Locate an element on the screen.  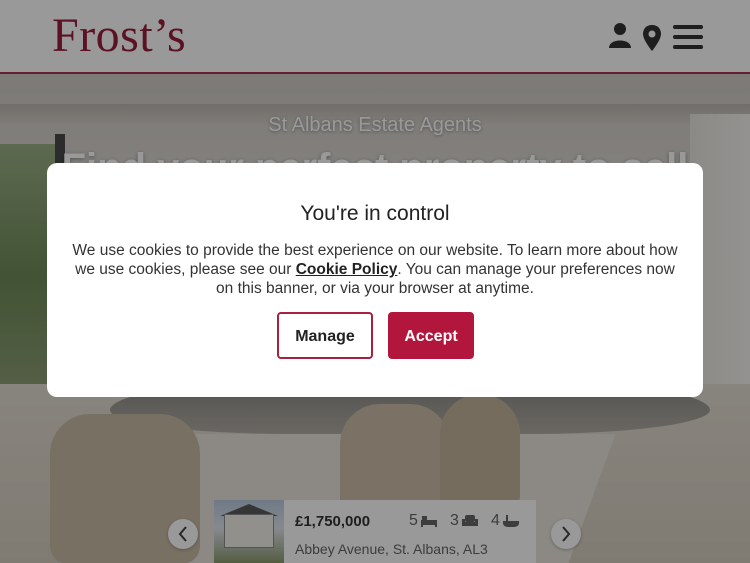
cookie-policy-link: Cookie Policy is located at coordinates (347, 269).